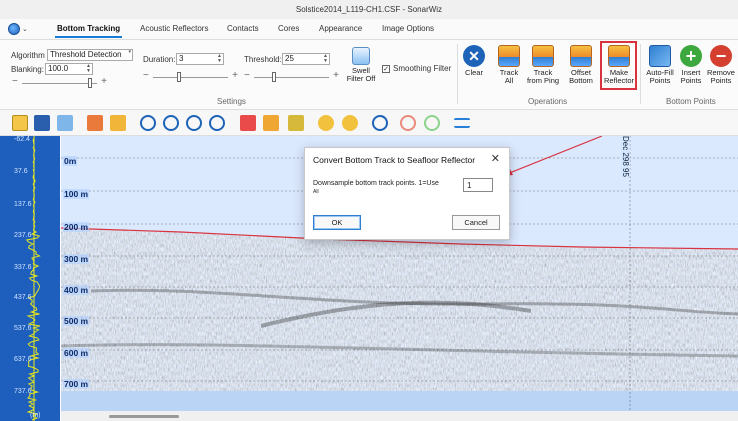 This screenshot has width=738, height=421. What do you see at coordinates (129, 52) in the screenshot?
I see `chevron-down-icon: ▾` at bounding box center [129, 52].